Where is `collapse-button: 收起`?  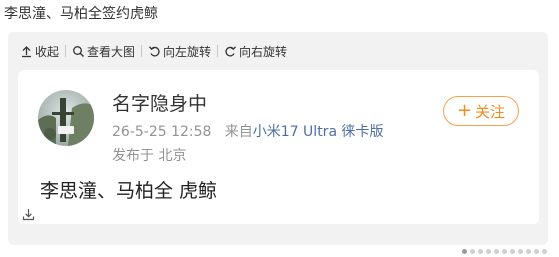 collapse-button: 收起 is located at coordinates (39, 51).